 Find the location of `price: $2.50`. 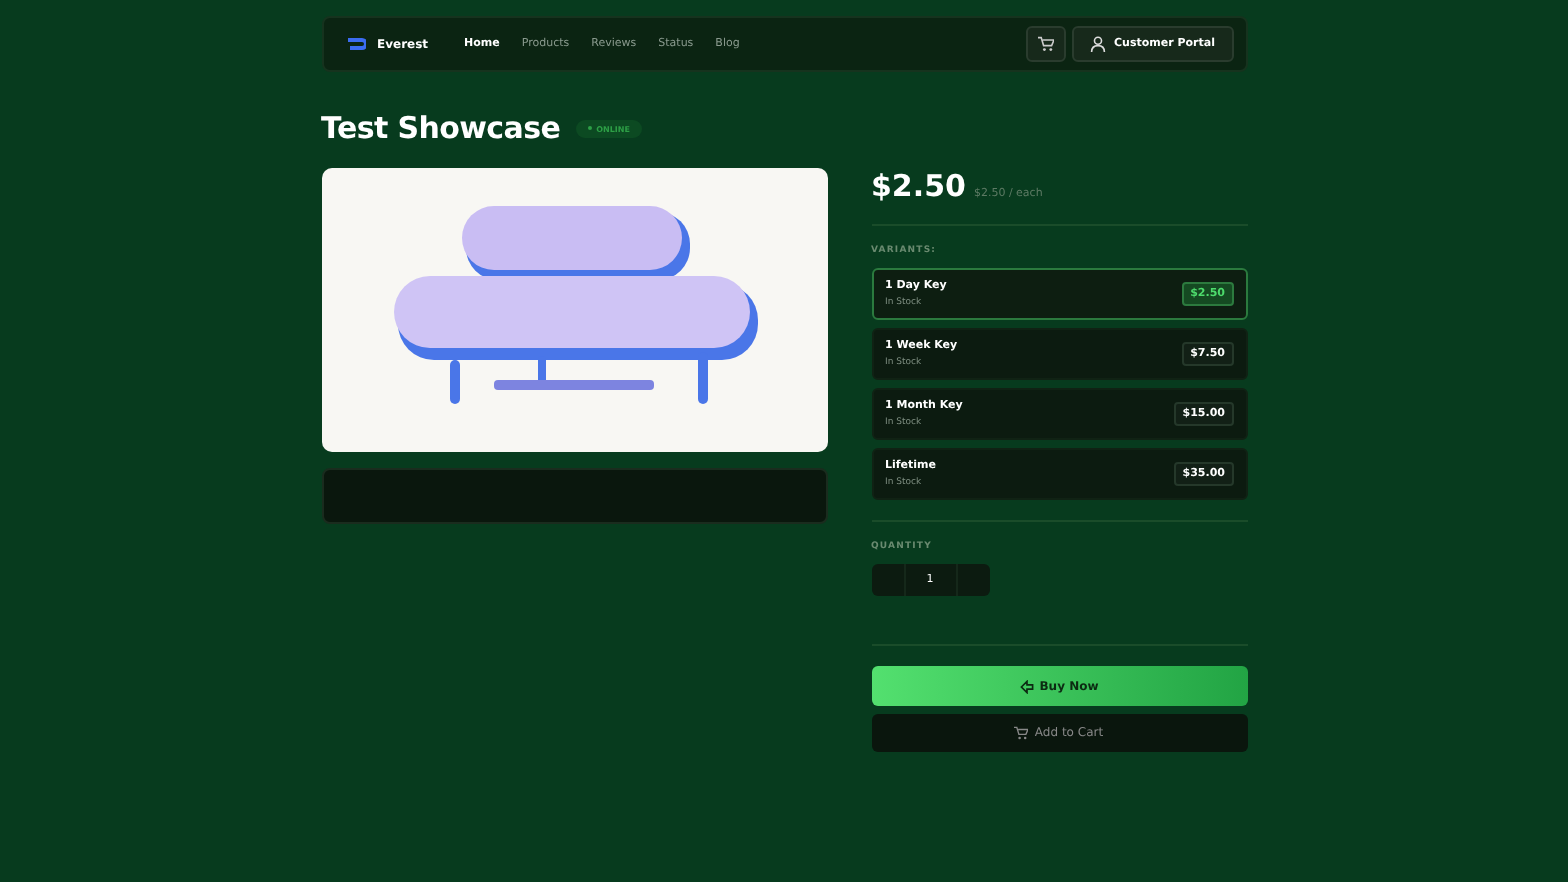

price: $2.50 is located at coordinates (918, 186).